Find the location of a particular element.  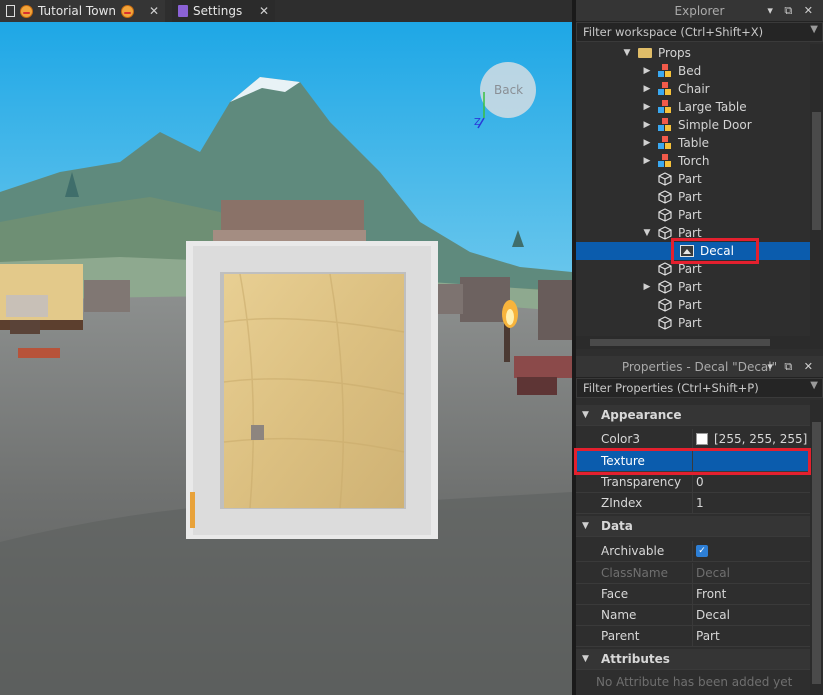

archivable-checkbox: ✓ is located at coordinates (702, 551).